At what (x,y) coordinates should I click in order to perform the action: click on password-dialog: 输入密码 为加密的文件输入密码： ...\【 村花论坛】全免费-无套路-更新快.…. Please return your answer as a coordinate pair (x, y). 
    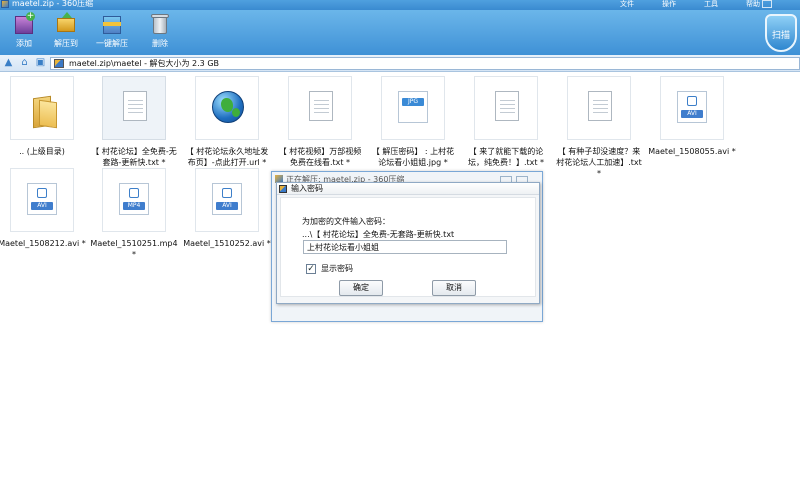
    Looking at the image, I should click on (408, 243).